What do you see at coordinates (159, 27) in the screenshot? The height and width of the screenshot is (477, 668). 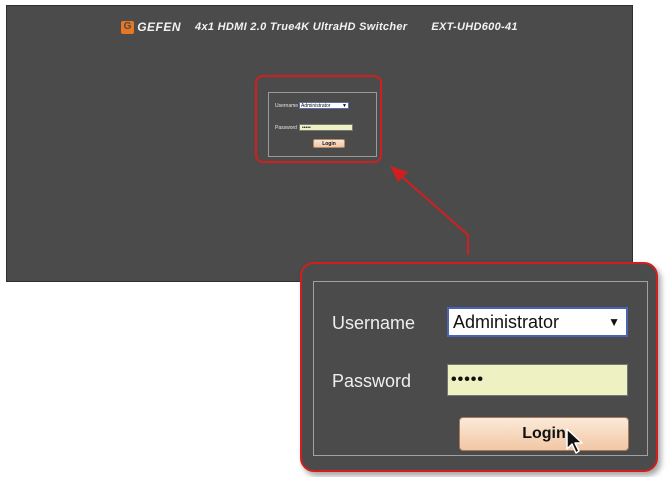 I see `brand-name: GEFEN` at bounding box center [159, 27].